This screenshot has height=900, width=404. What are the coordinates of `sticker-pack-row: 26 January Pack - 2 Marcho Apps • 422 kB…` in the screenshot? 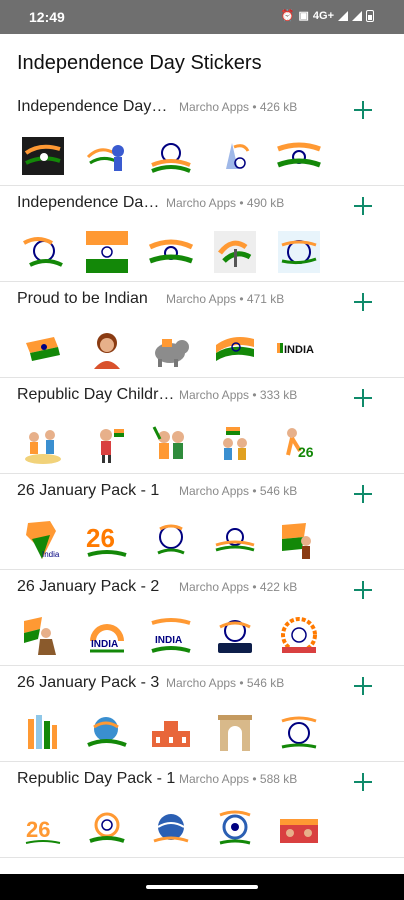 It's located at (202, 617).